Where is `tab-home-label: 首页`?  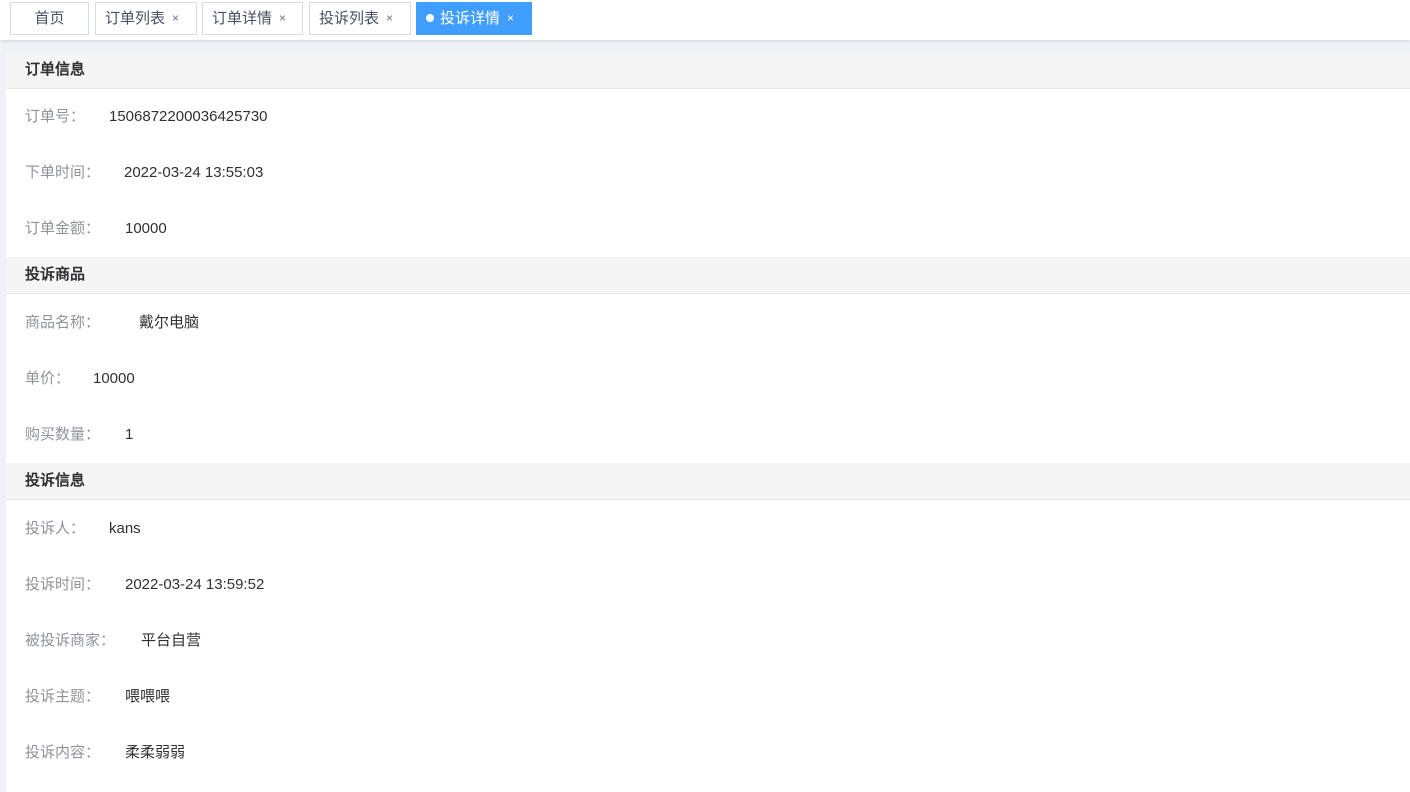 tab-home-label: 首页 is located at coordinates (49, 18).